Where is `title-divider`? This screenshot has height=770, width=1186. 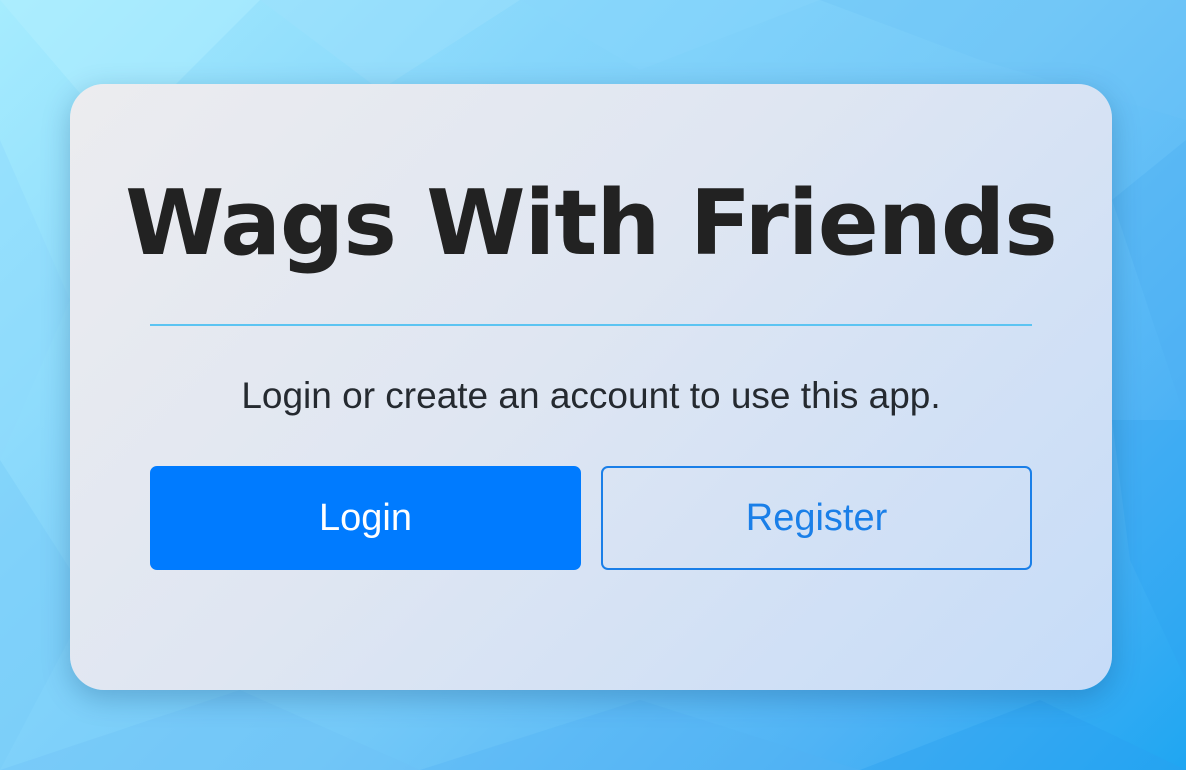 title-divider is located at coordinates (591, 325).